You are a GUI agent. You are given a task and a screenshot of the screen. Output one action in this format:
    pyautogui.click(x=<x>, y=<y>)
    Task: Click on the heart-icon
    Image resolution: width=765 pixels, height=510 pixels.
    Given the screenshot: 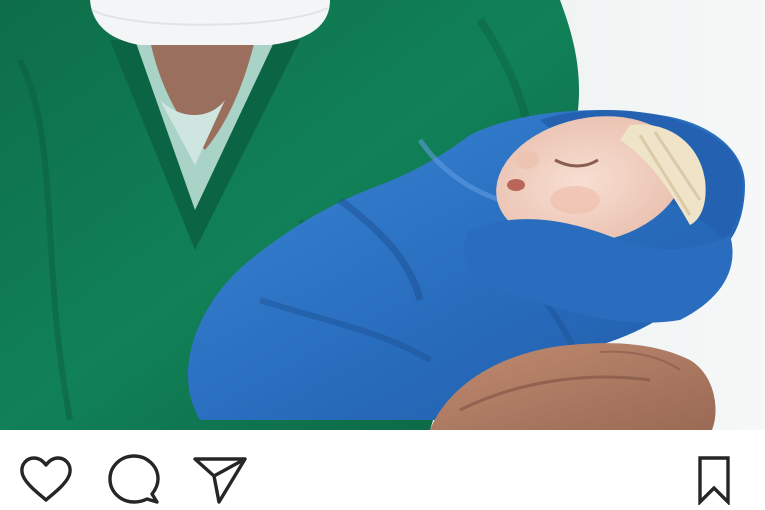 What is the action you would take?
    pyautogui.click(x=46, y=479)
    